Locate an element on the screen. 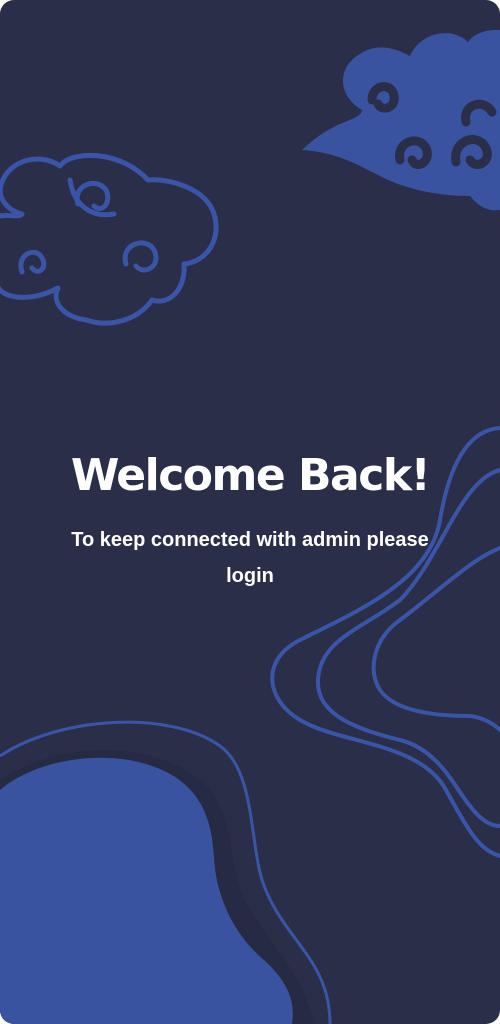 The height and width of the screenshot is (1024, 500). outline-cloud-decoration is located at coordinates (109, 239).